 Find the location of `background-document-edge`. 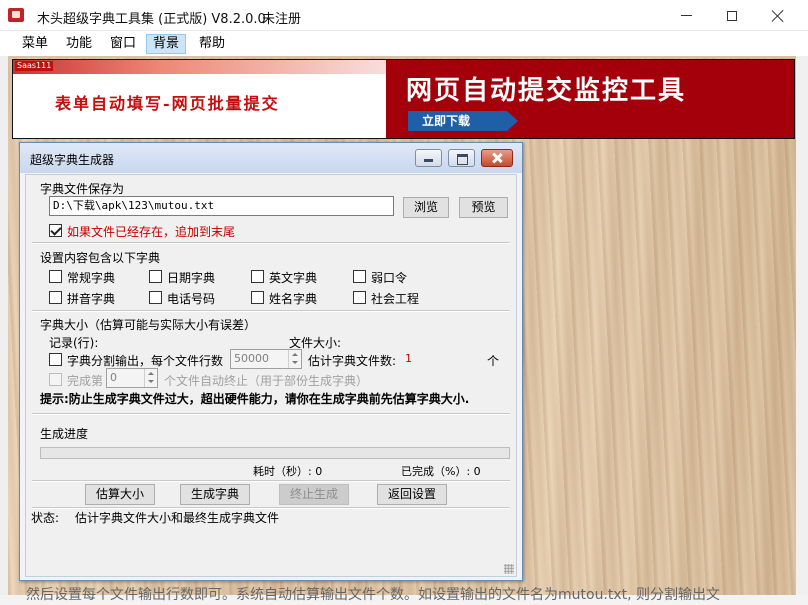

background-document-edge is located at coordinates (4, 330).